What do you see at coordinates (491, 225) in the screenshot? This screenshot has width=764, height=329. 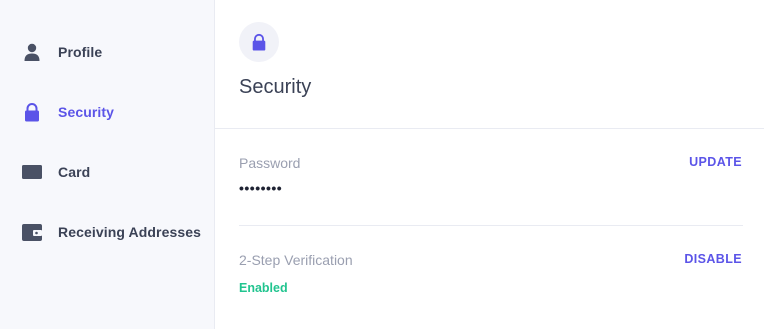 I see `row-divider` at bounding box center [491, 225].